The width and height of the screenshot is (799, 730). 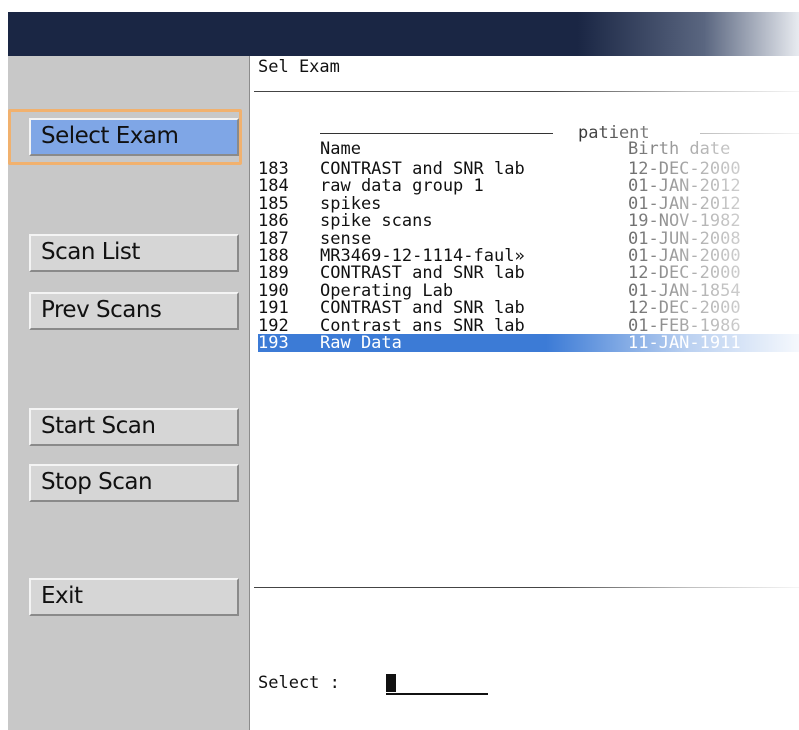 What do you see at coordinates (273, 203) in the screenshot?
I see `exam-number: 185` at bounding box center [273, 203].